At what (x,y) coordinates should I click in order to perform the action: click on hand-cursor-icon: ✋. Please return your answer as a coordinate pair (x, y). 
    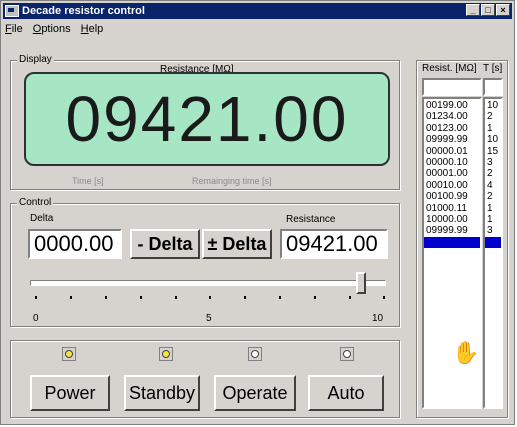
    Looking at the image, I should click on (466, 352).